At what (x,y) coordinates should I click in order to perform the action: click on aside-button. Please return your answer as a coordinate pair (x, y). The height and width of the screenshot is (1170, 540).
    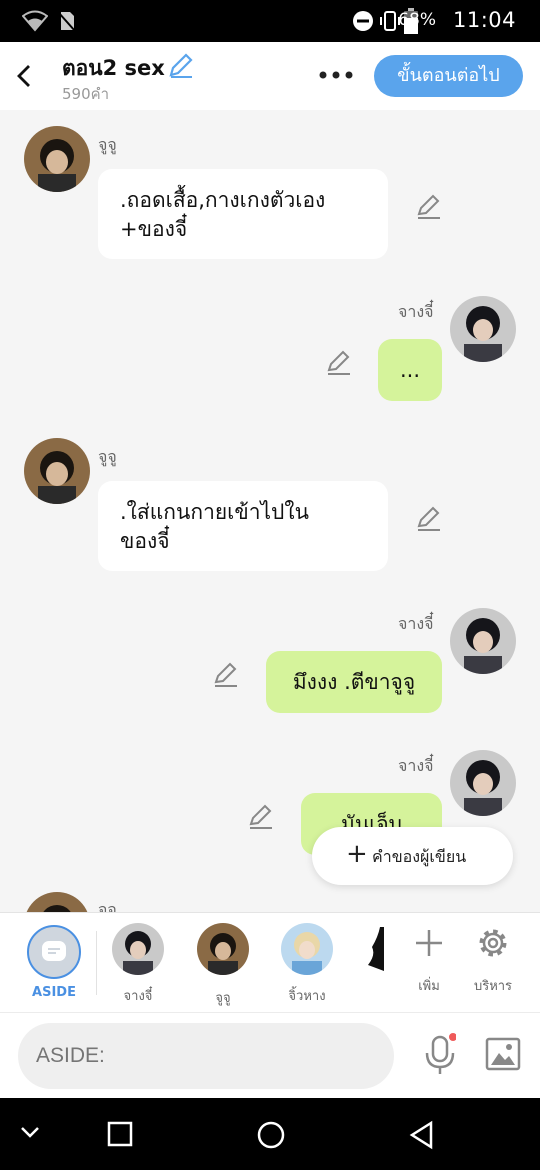
    Looking at the image, I should click on (54, 952).